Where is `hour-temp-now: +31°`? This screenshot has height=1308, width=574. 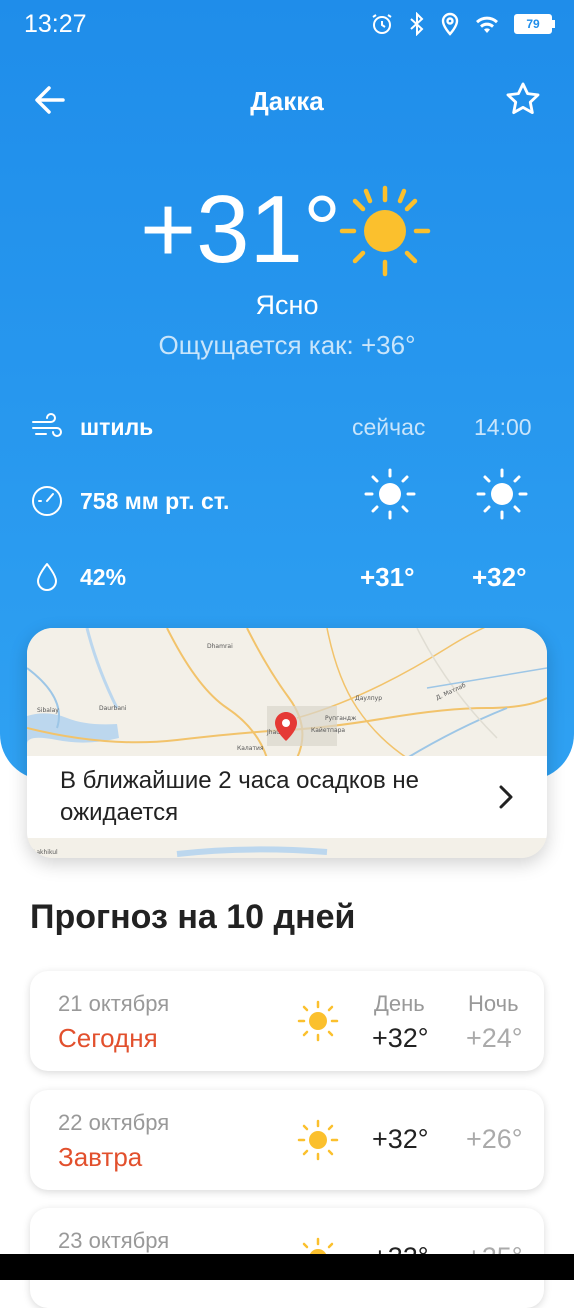 hour-temp-now: +31° is located at coordinates (387, 577).